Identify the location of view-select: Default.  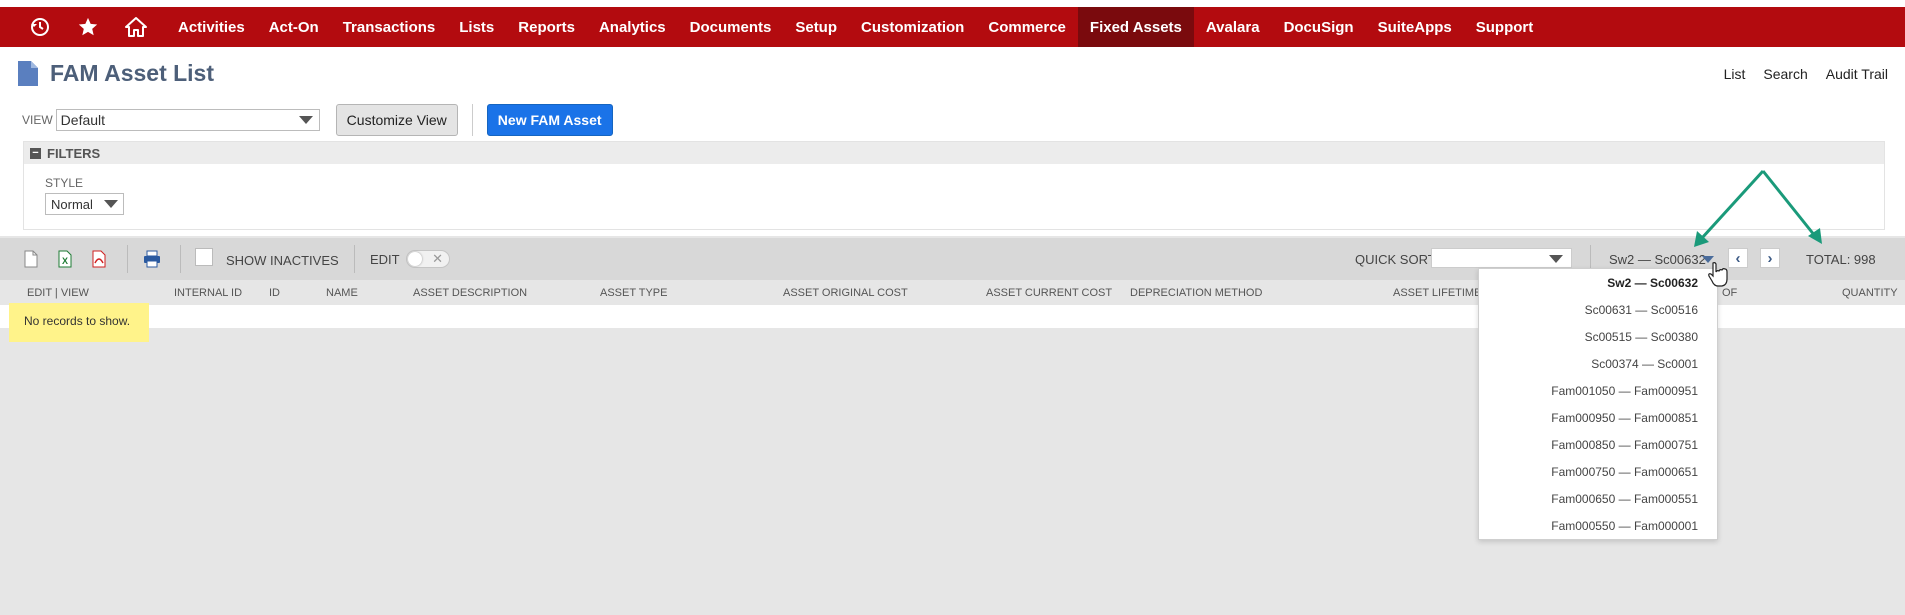
(187, 120).